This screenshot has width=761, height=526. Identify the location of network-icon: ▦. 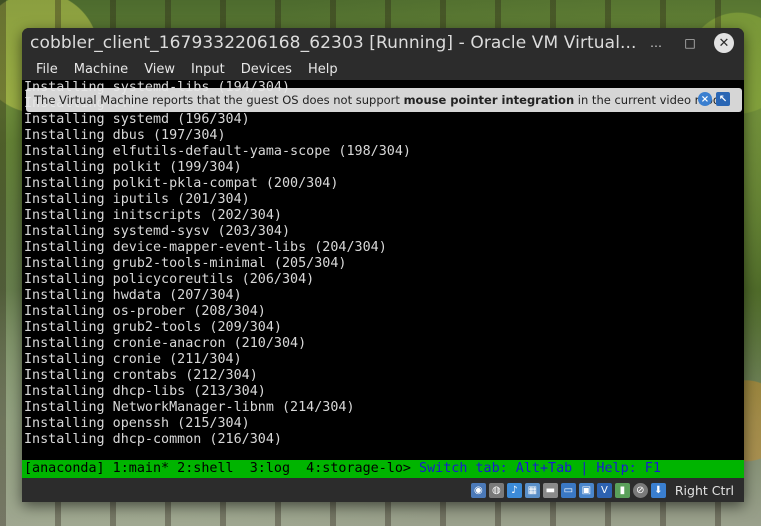
(532, 490).